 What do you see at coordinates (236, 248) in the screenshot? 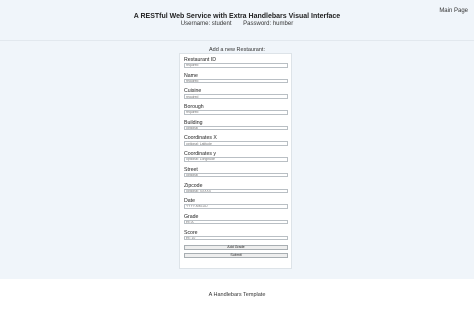
I see `add-grade-button: Add Grade` at bounding box center [236, 248].